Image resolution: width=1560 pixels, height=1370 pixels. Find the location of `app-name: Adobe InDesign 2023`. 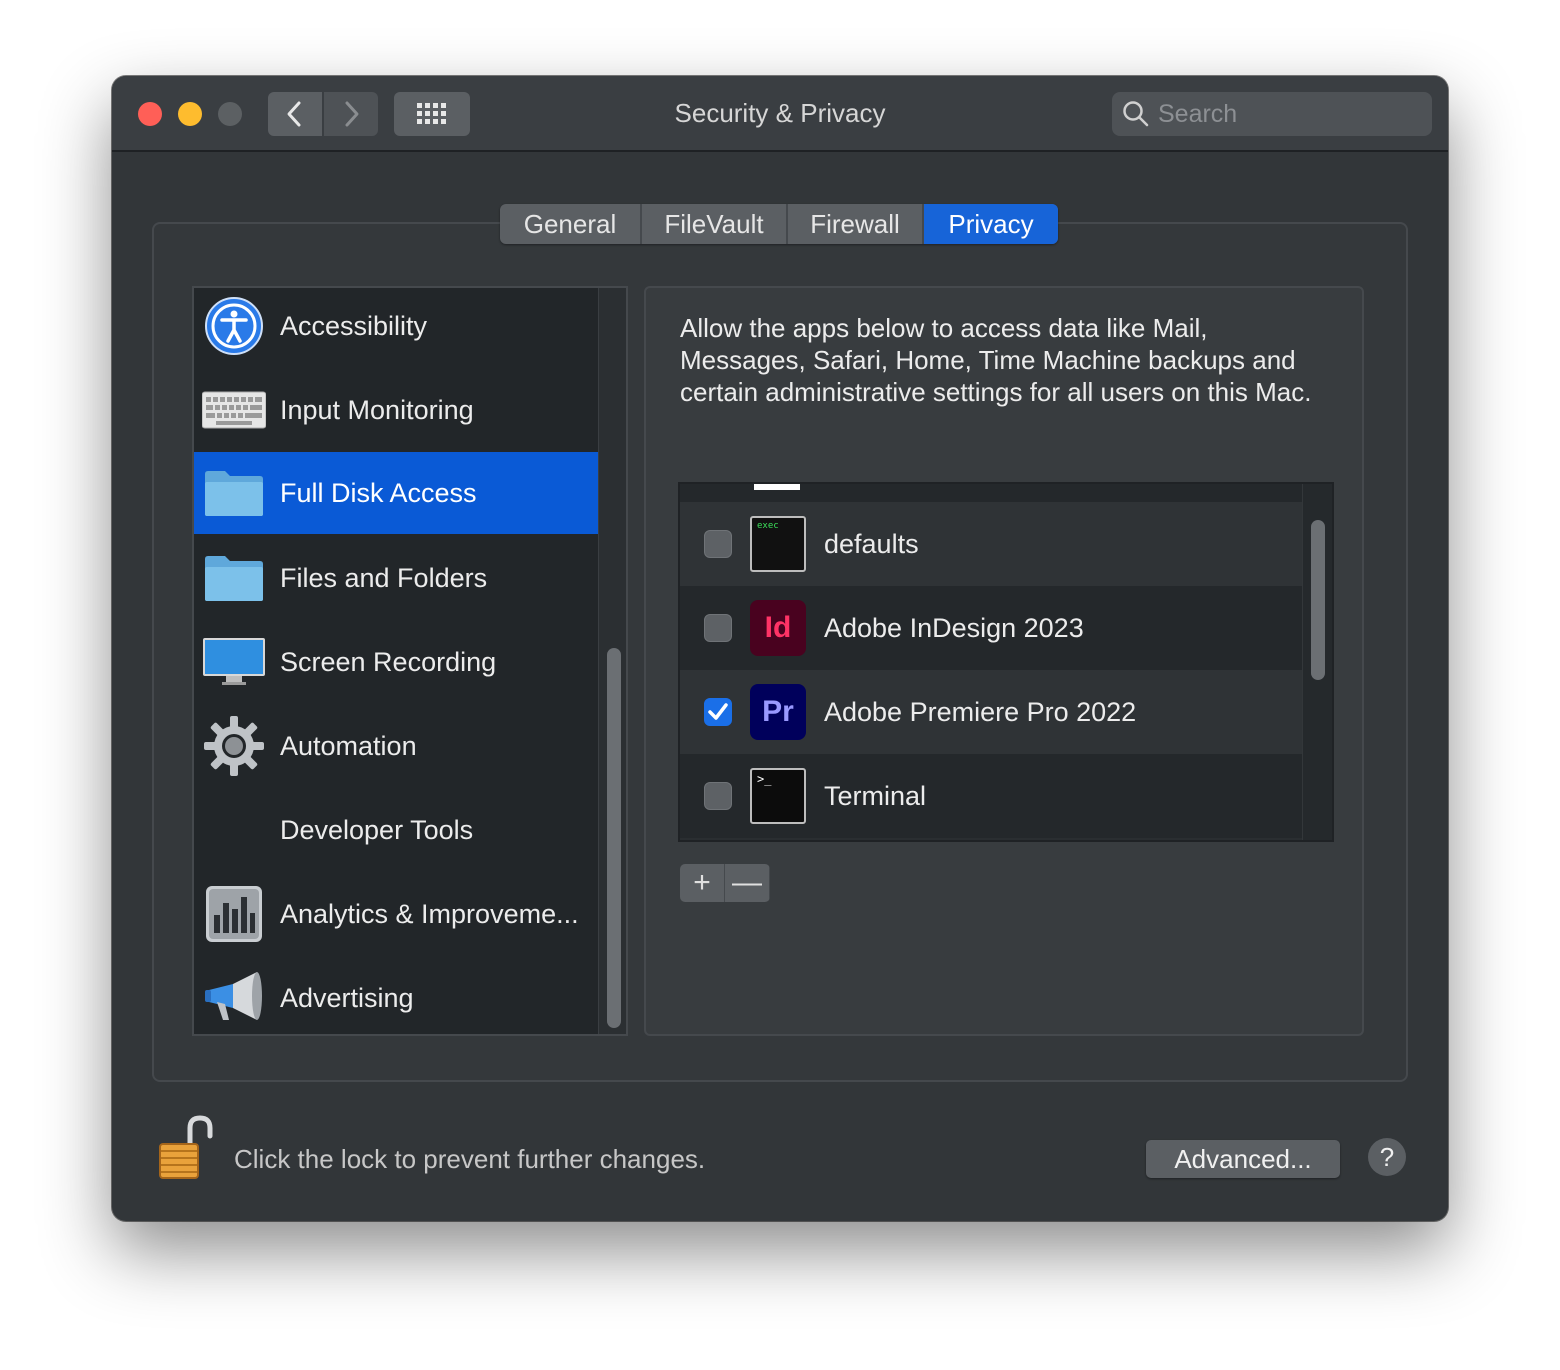

app-name: Adobe InDesign 2023 is located at coordinates (954, 627).